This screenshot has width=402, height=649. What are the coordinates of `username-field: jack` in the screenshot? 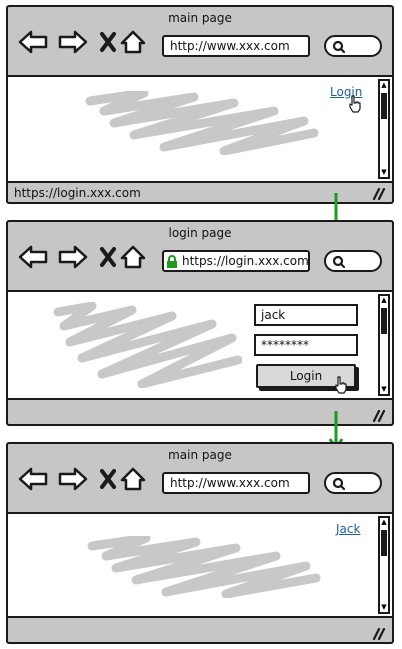 It's located at (306, 315).